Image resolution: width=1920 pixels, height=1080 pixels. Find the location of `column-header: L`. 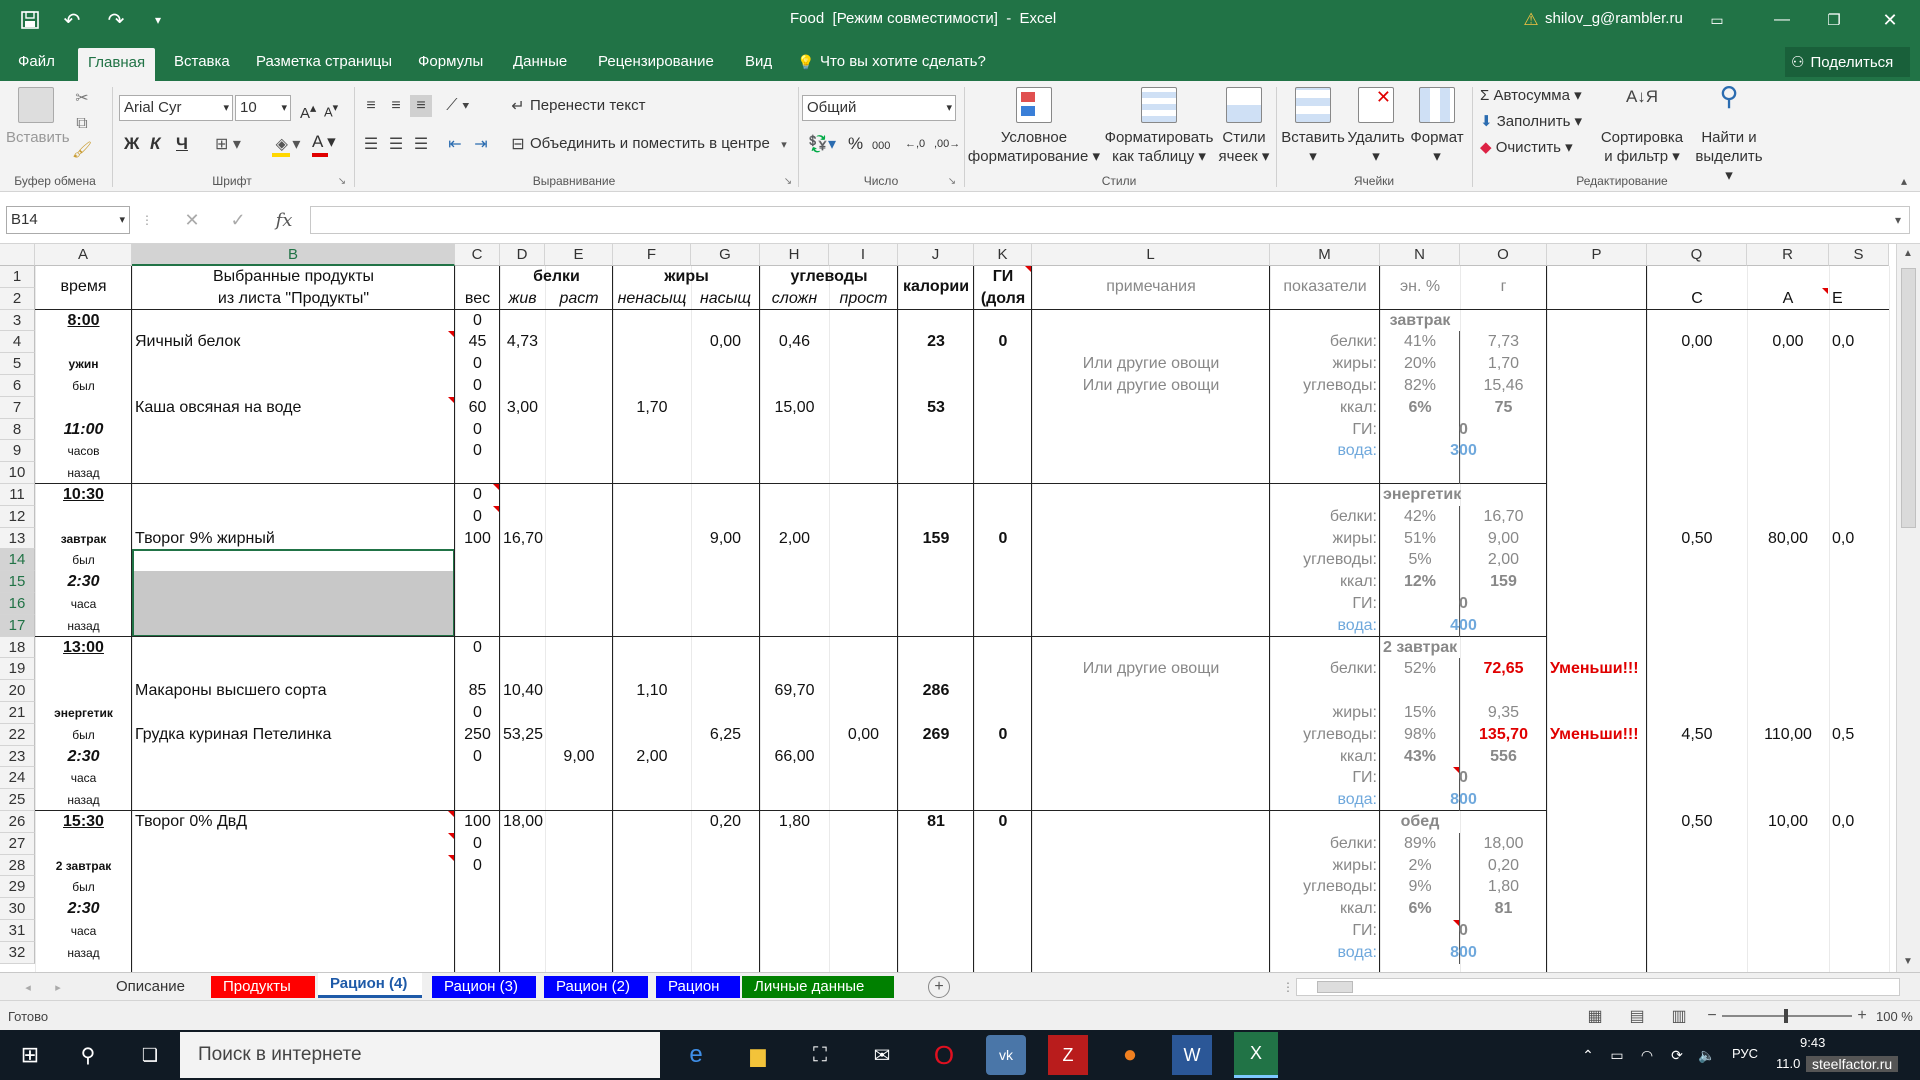

column-header: L is located at coordinates (1151, 255).